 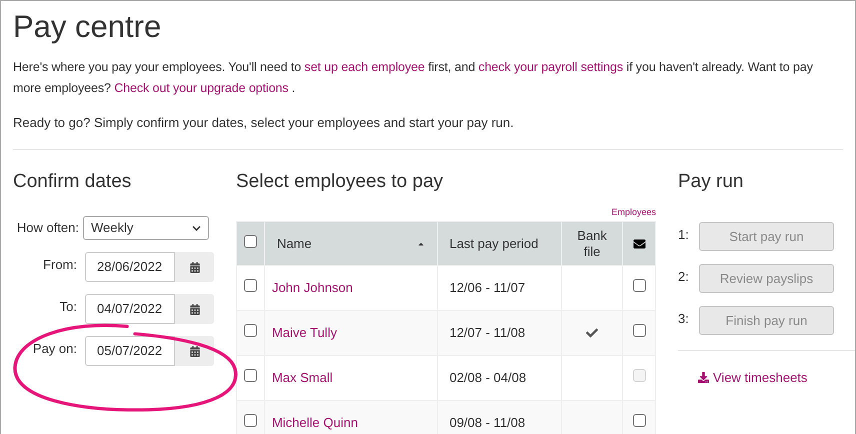 I want to click on pay-period-text: 12/06 - 11/07, so click(x=487, y=288).